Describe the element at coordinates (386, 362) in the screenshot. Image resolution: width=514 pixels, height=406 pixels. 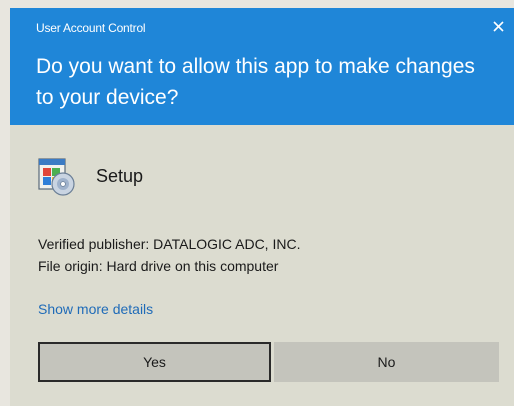
I see `no-button: No` at that location.